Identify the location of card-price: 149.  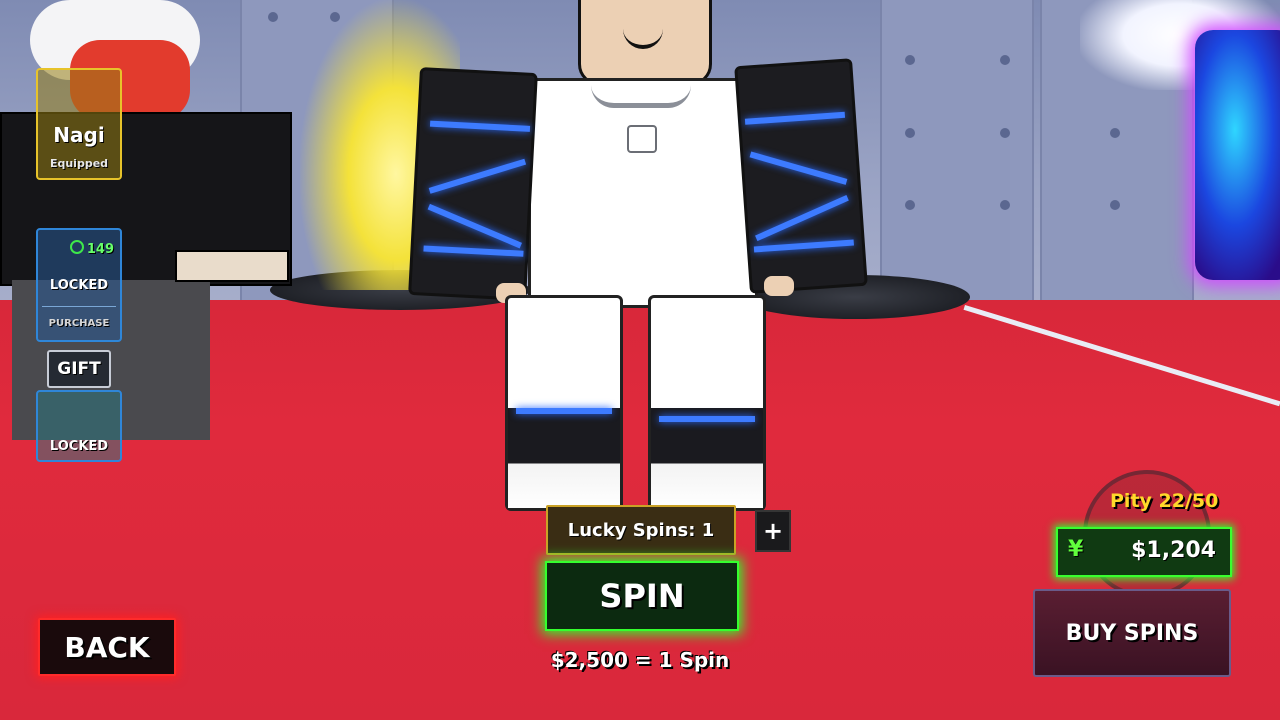
(91, 248).